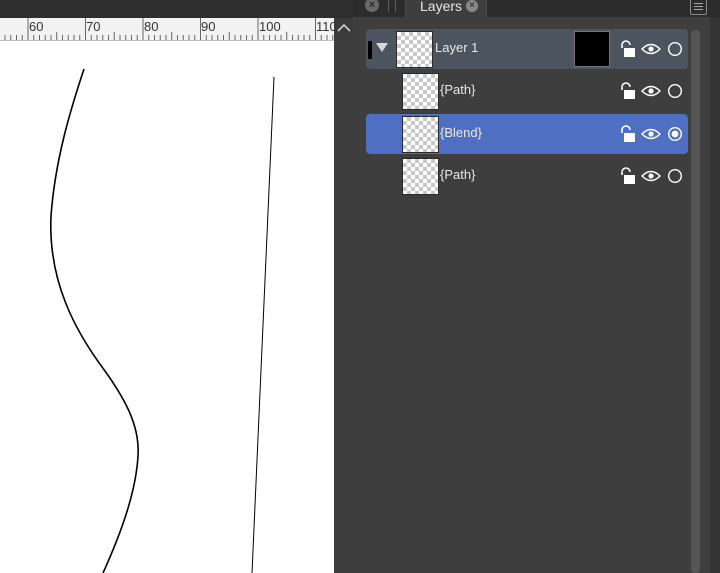 The height and width of the screenshot is (573, 720). Describe the element at coordinates (695, 301) in the screenshot. I see `panel-scrollbar` at that location.